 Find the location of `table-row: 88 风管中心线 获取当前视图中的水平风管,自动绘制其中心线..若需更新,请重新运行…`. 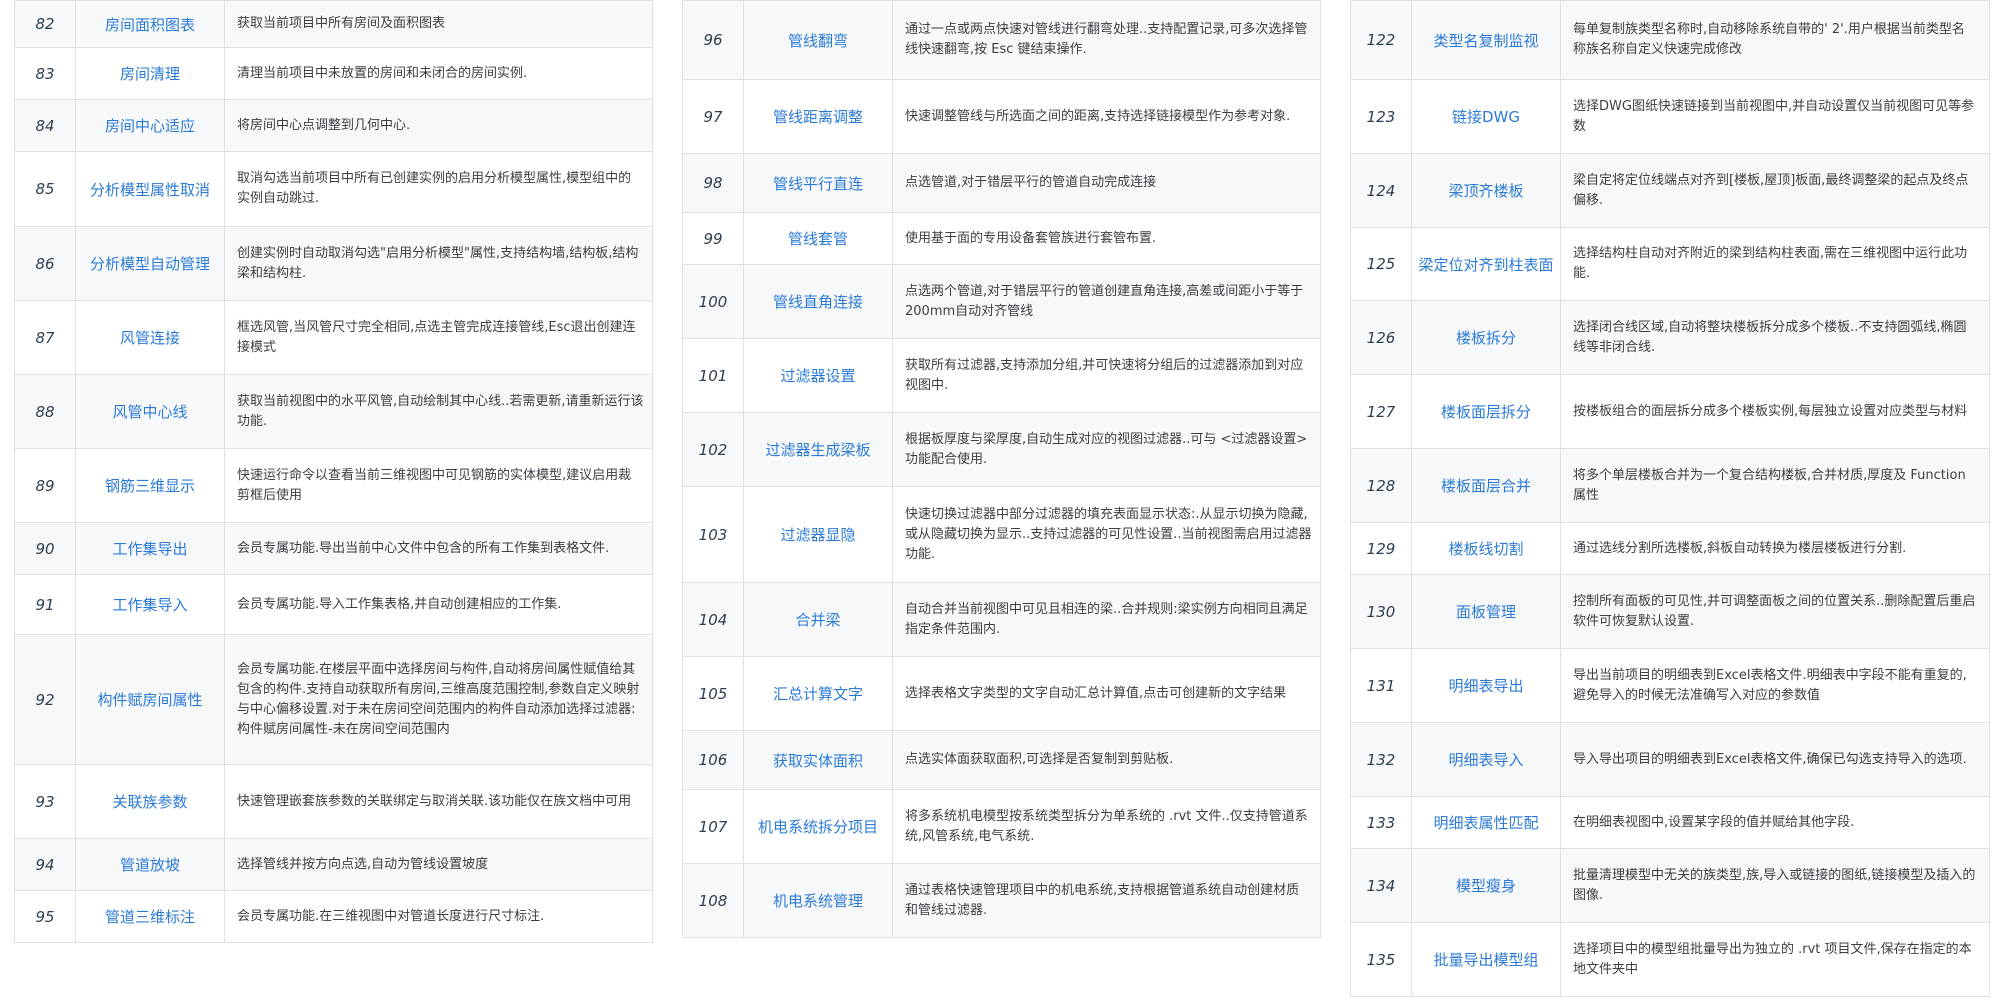

table-row: 88 风管中心线 获取当前视图中的水平风管,自动绘制其中心线..若需更新,请重新运行… is located at coordinates (333, 411).